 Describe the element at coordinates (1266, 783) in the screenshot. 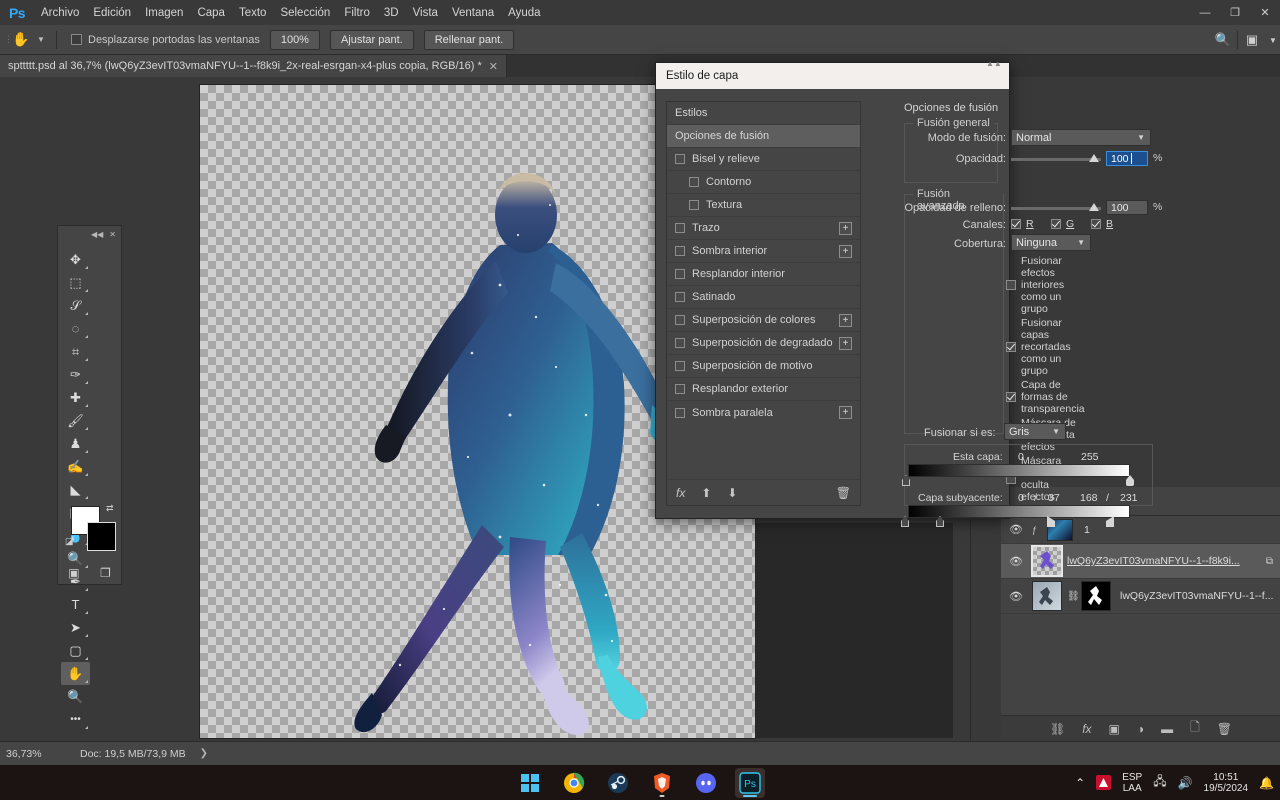

I see `notification-icon: 🔔` at that location.